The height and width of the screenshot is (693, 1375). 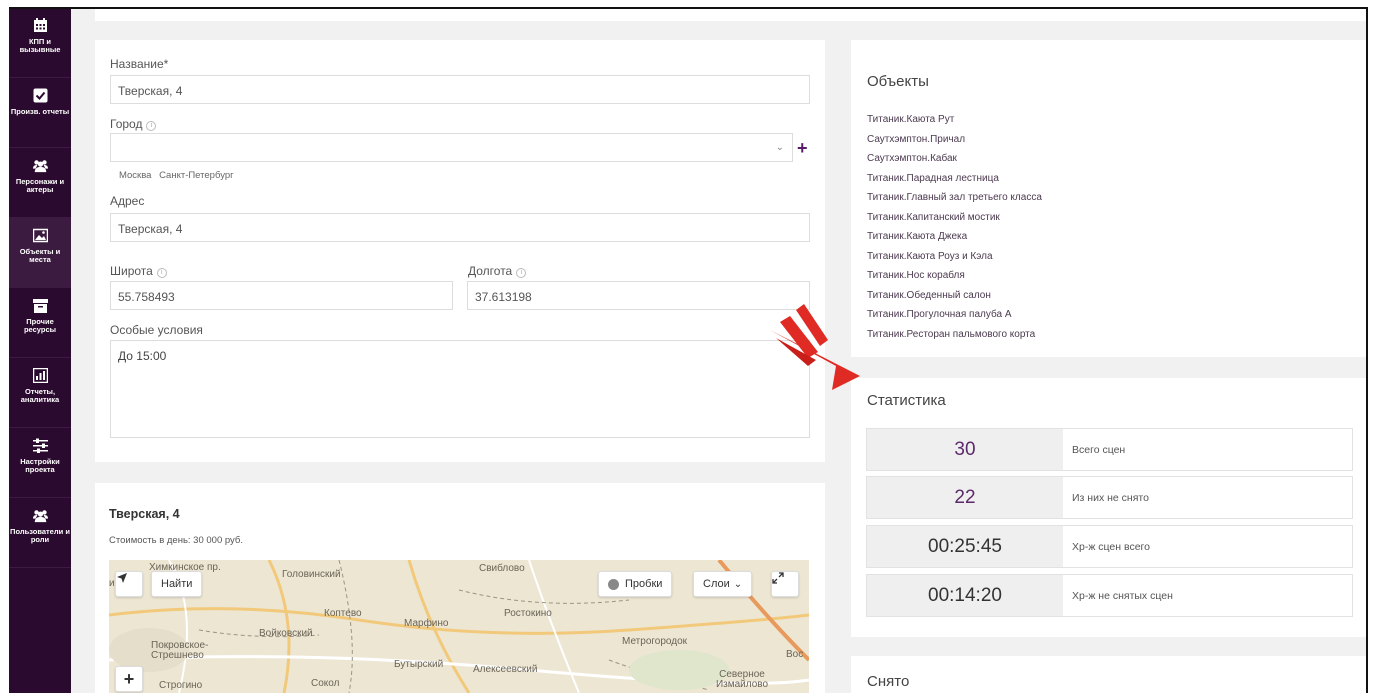 I want to click on sidebar-item-analytics: Отчеты, аналитика, so click(x=40, y=393).